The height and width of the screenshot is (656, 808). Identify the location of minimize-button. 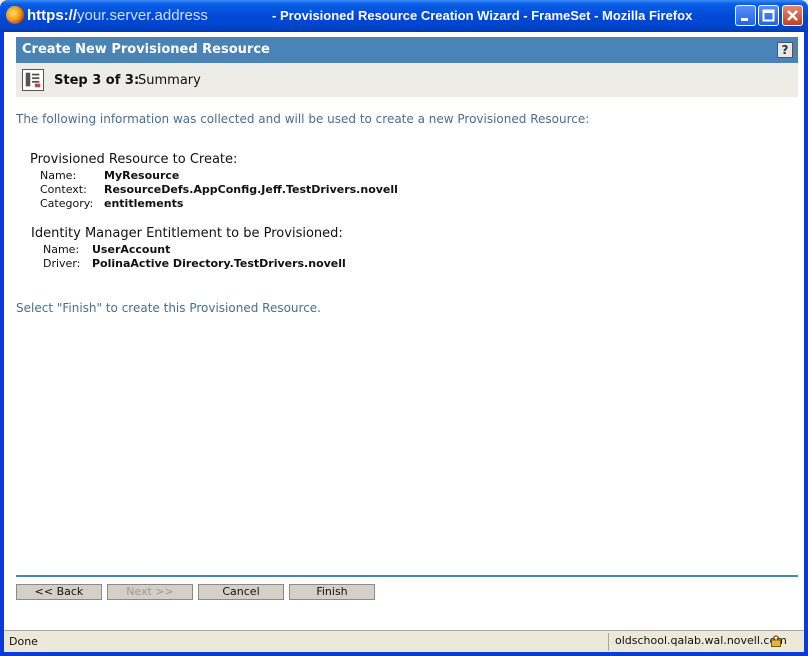
(745, 15).